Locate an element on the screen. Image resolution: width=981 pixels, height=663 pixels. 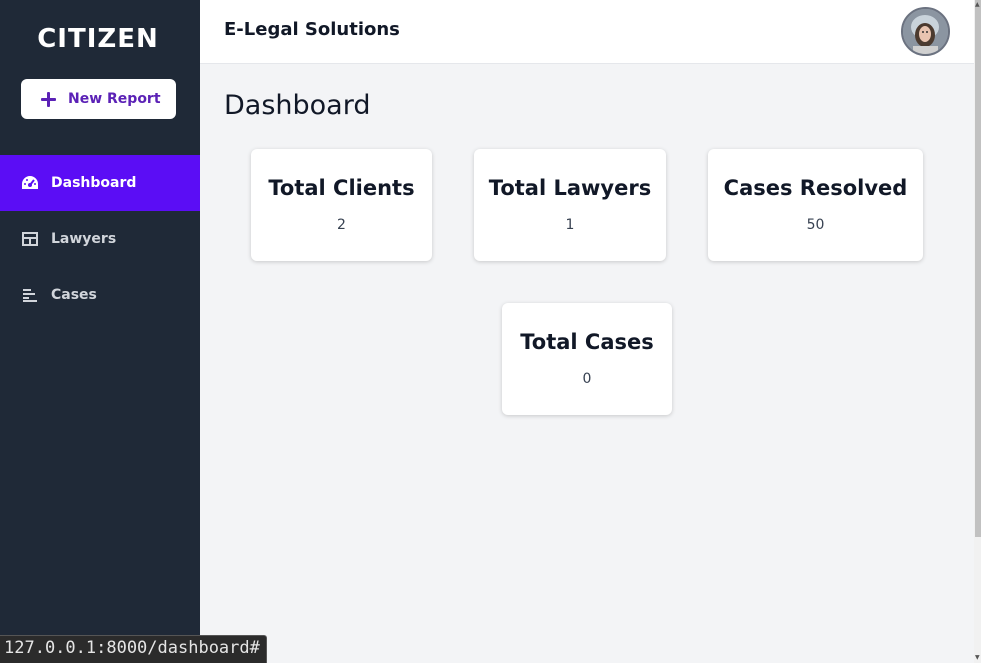
gauge-icon is located at coordinates (30, 183).